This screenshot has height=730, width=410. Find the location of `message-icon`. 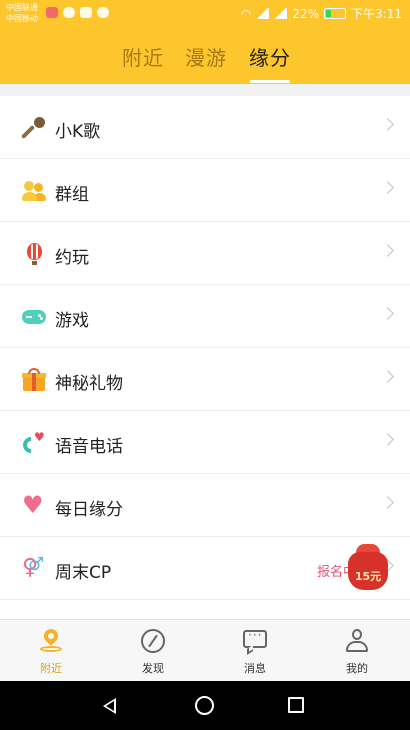

message-icon is located at coordinates (255, 641).